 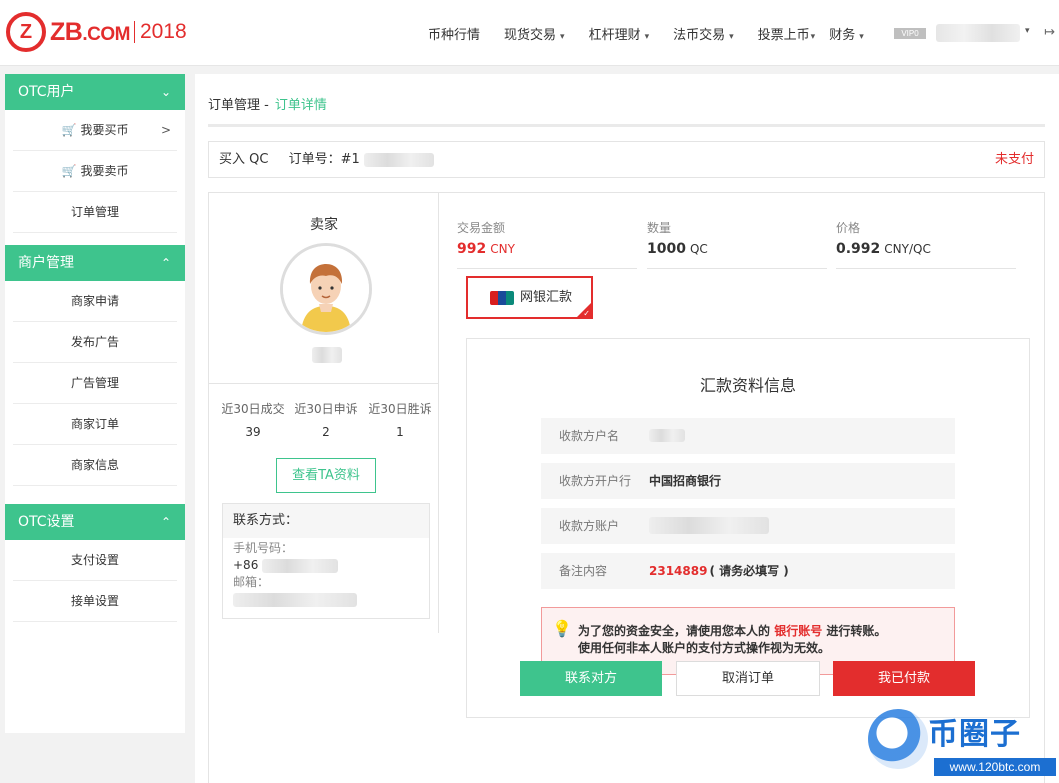 I want to click on trade-price: 价格 0.992 CNY/QC, so click(x=926, y=244).